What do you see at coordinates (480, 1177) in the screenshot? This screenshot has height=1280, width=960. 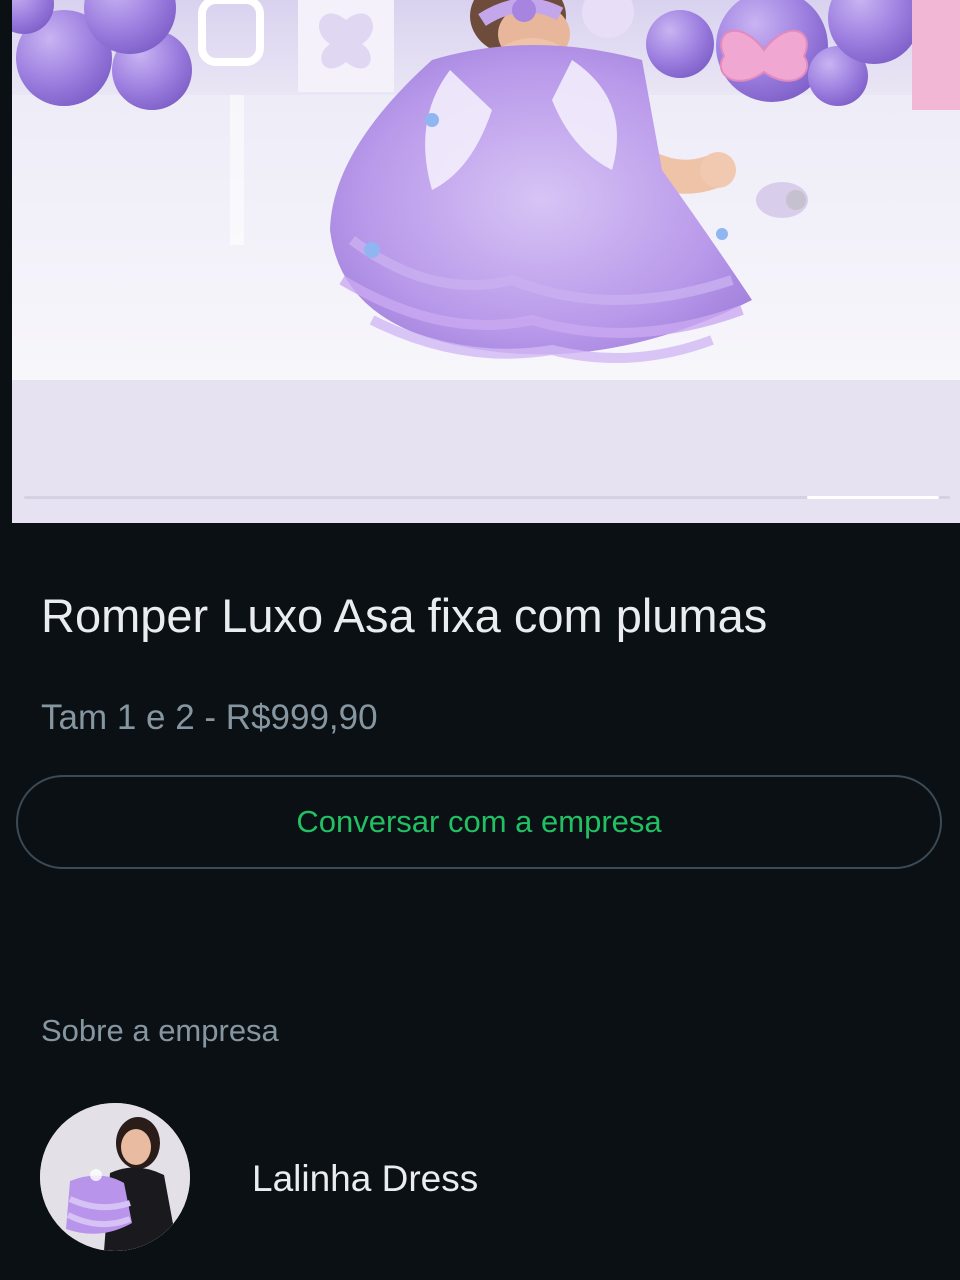 I see `business-profile-row: Lalinha Dress` at bounding box center [480, 1177].